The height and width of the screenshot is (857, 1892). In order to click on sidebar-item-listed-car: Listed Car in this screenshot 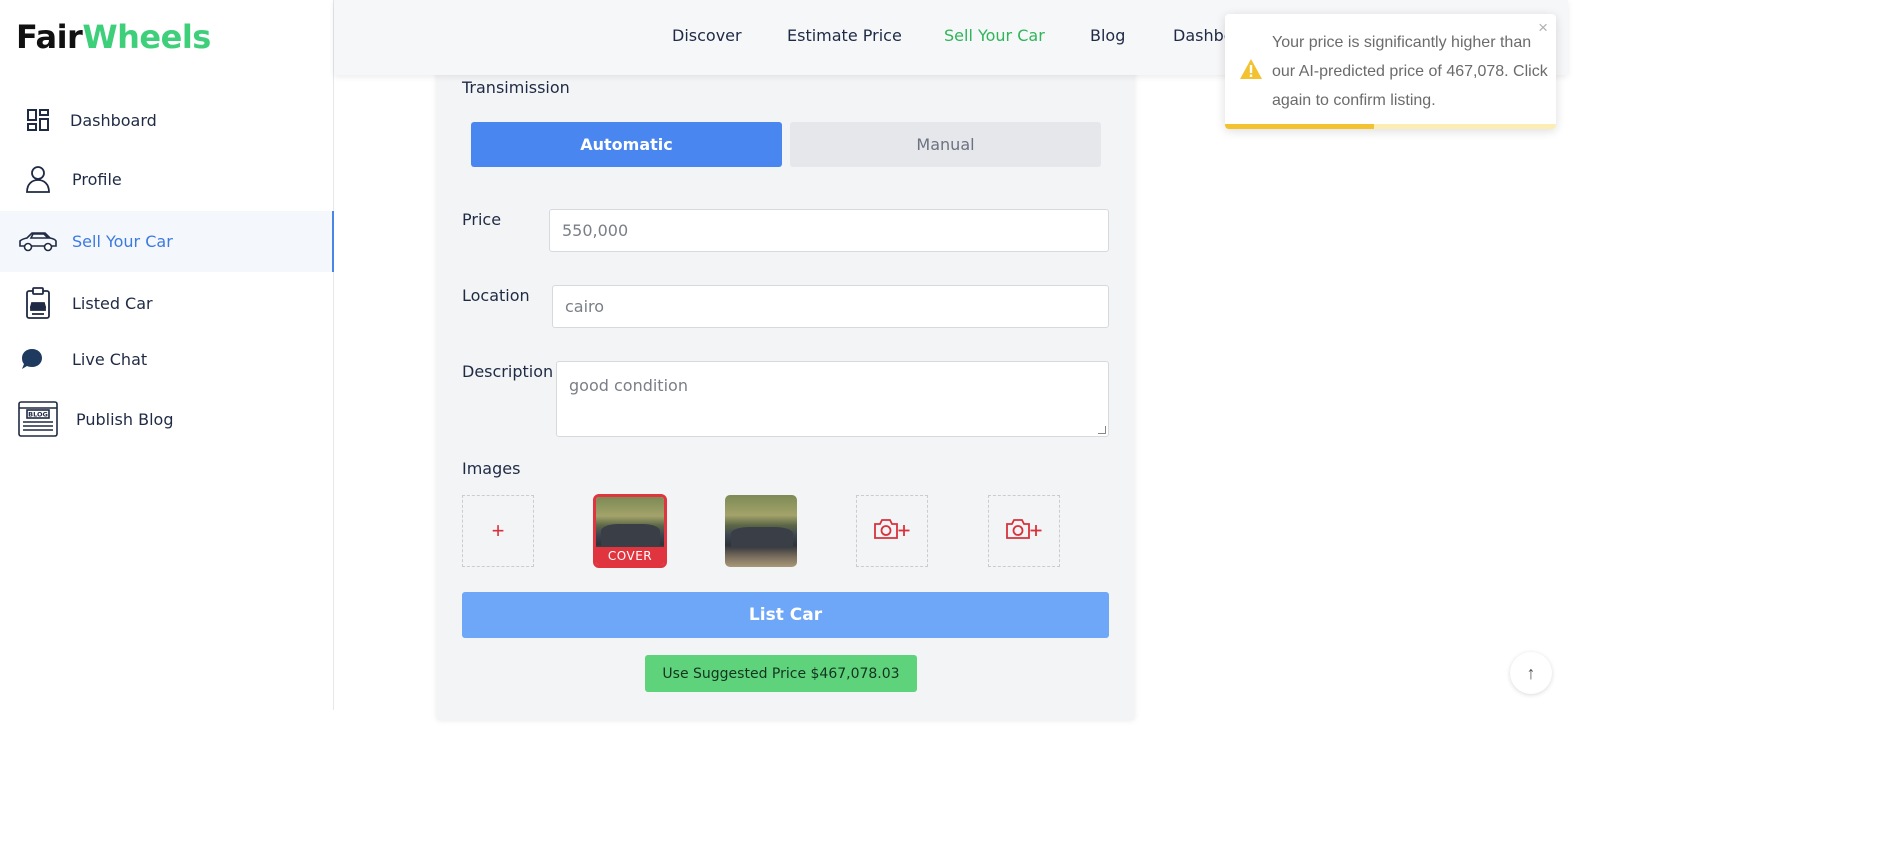, I will do `click(167, 303)`.